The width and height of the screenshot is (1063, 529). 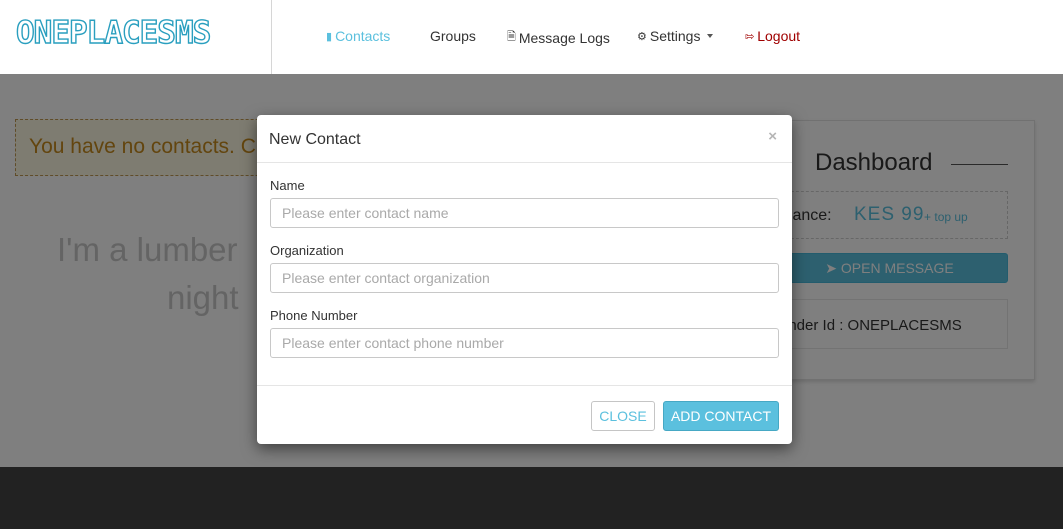 I want to click on organization-input, so click(x=524, y=278).